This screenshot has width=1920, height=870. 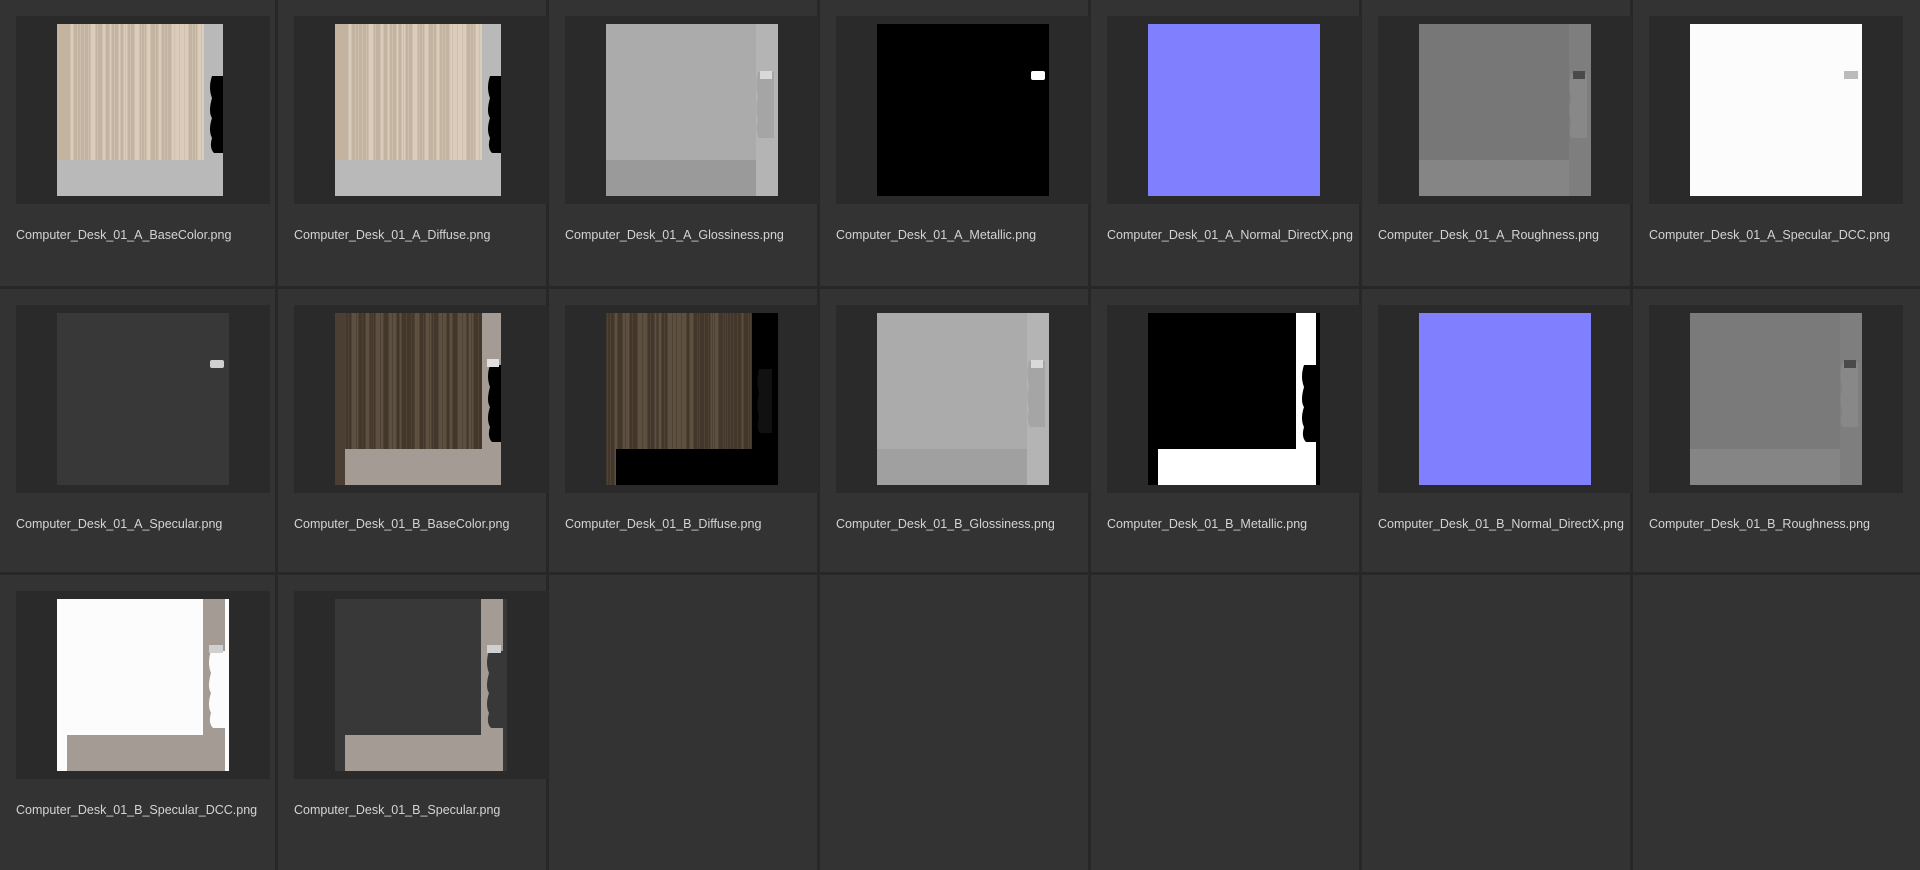 I want to click on file-tile: Computer_Desk_01_A_Diffuse.png, so click(x=413, y=144).